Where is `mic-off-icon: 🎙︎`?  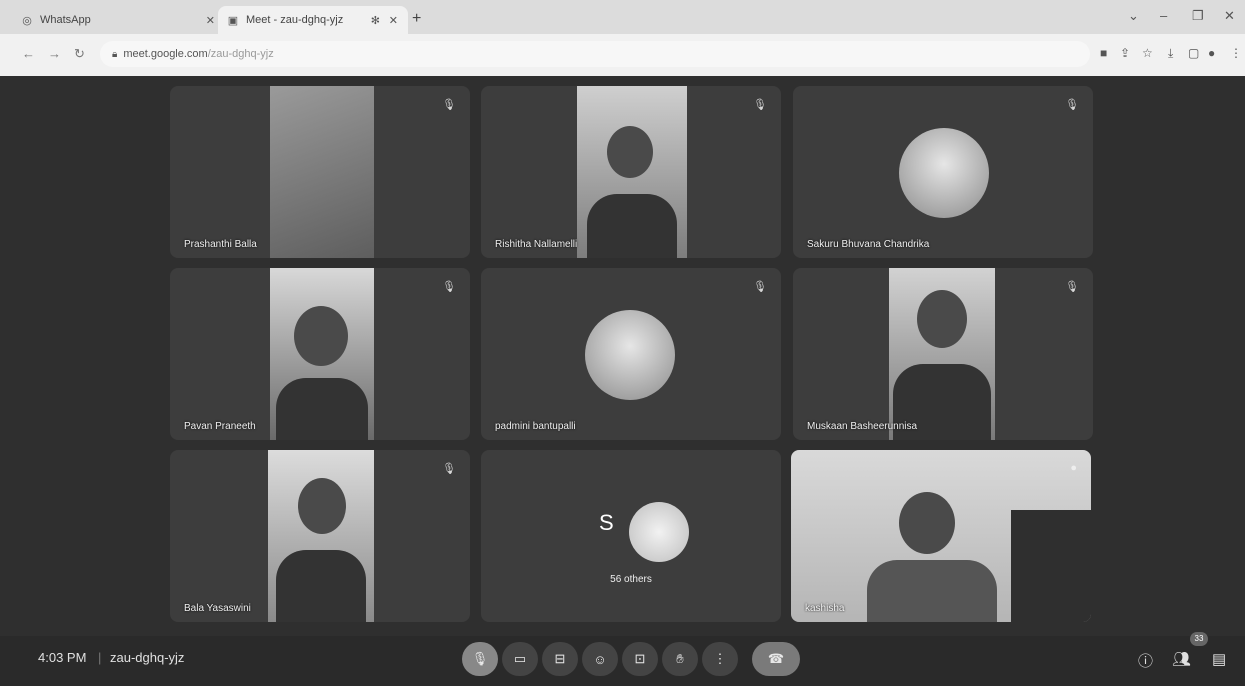
mic-off-icon: 🎙︎ is located at coordinates (480, 658).